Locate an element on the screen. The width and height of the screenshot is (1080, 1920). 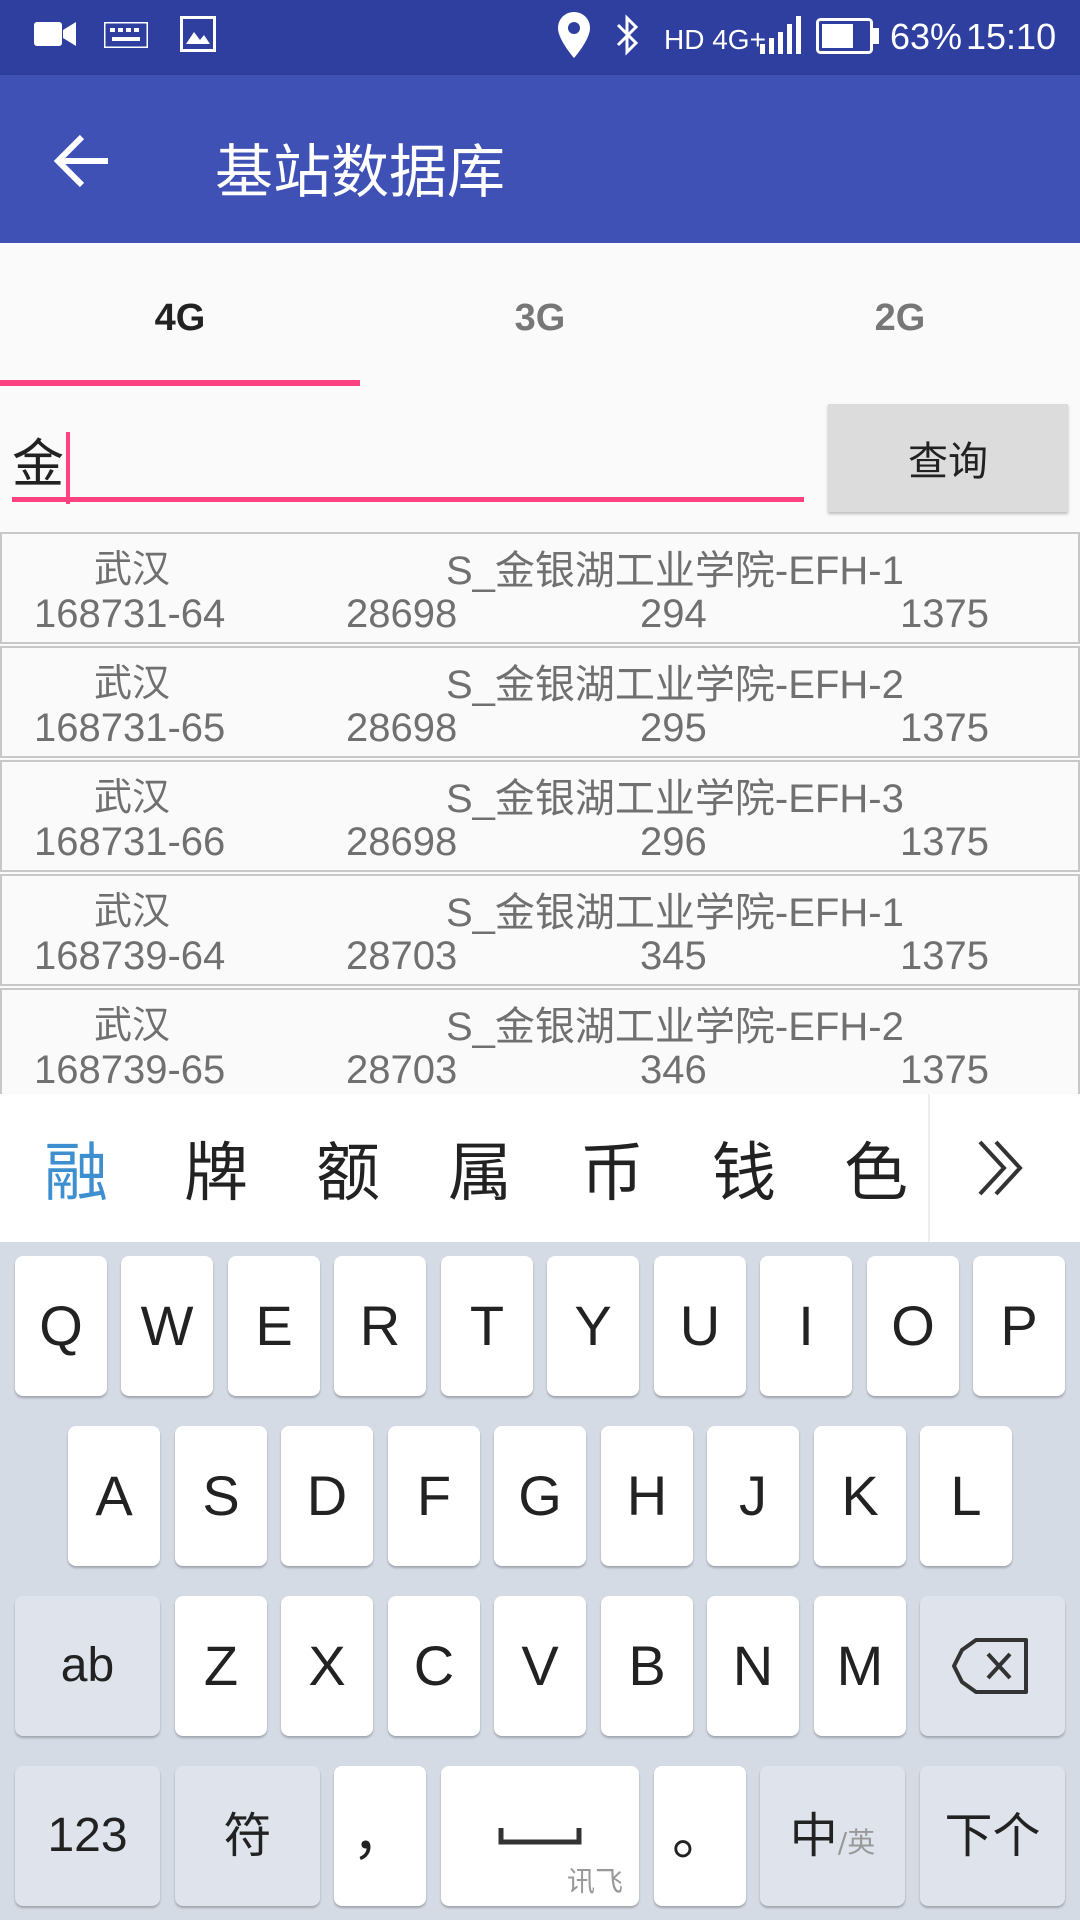
signal-icon is located at coordinates (780, 35).